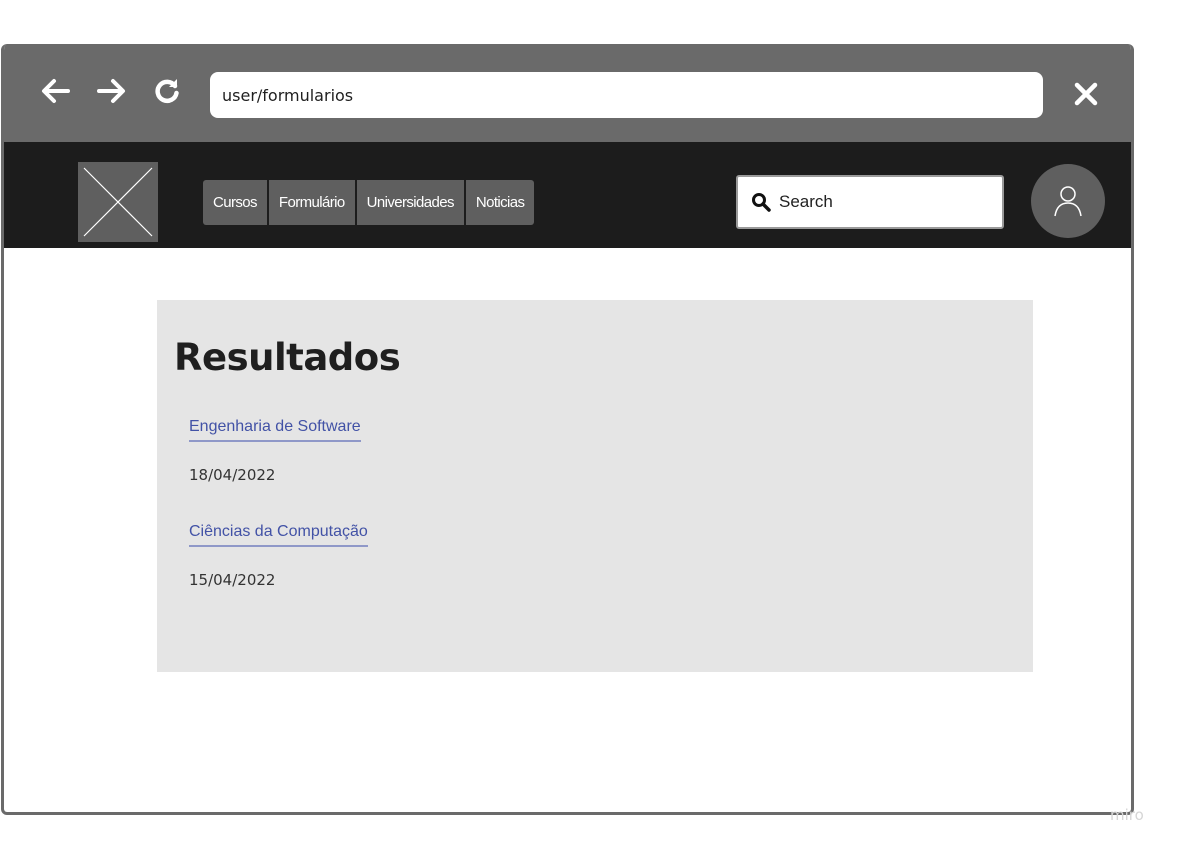 Image resolution: width=1178 pixels, height=848 pixels. Describe the element at coordinates (232, 475) in the screenshot. I see `result-date-1: 18/04/2022` at that location.